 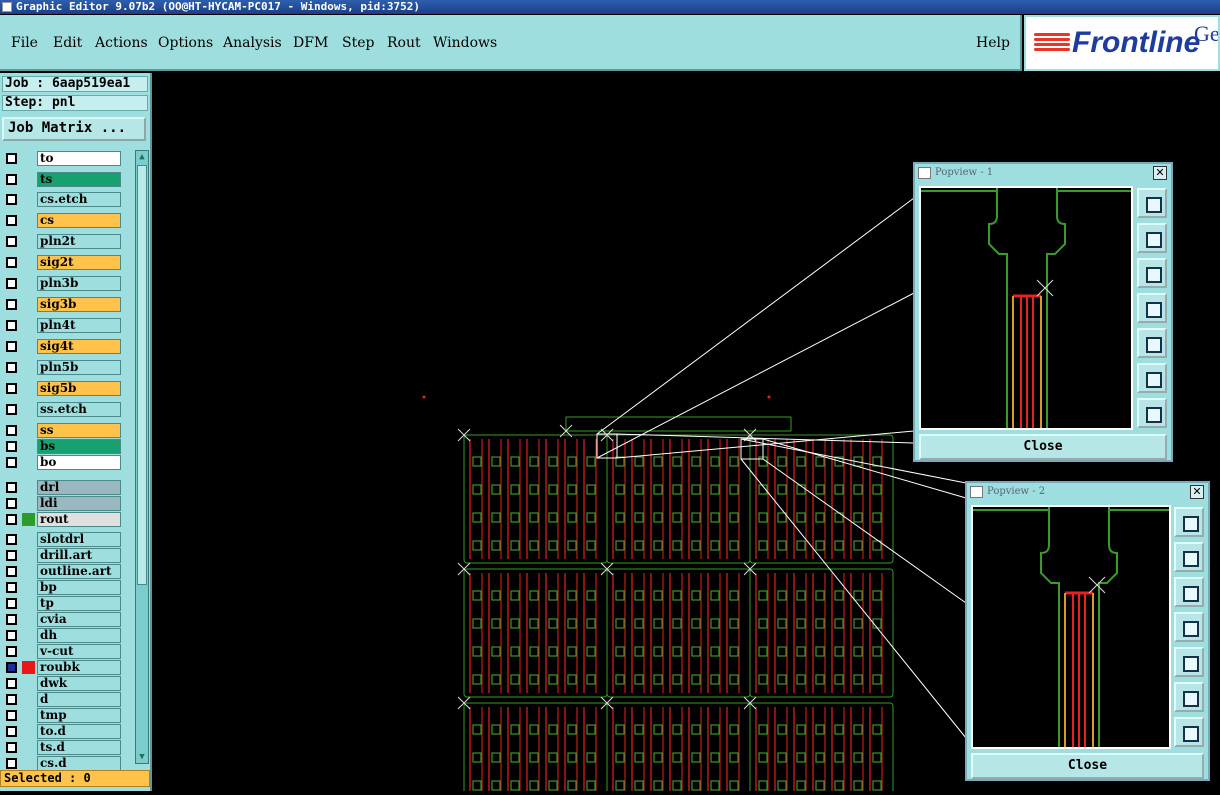 What do you see at coordinates (1189, 592) in the screenshot?
I see `pan-down-icon` at bounding box center [1189, 592].